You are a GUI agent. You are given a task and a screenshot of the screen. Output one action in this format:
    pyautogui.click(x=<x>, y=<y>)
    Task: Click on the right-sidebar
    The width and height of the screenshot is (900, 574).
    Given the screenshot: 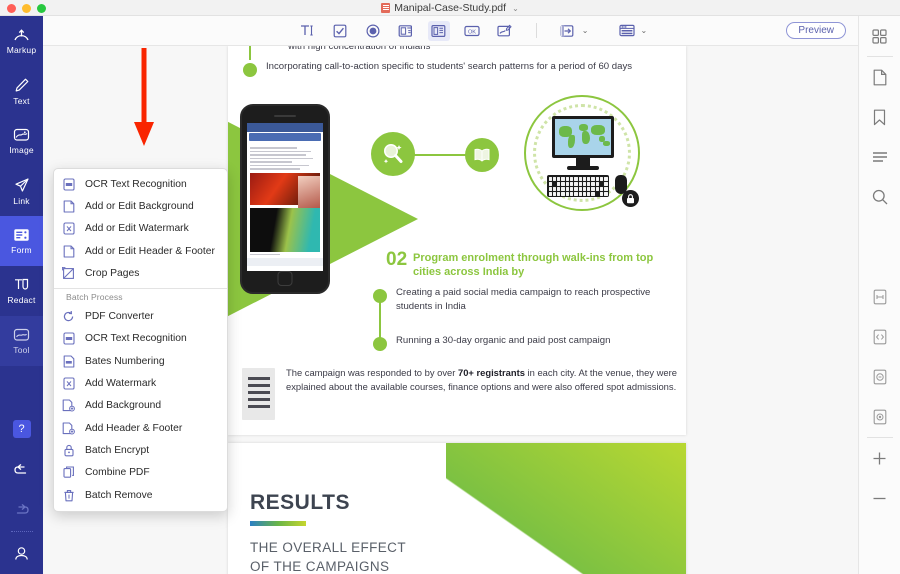 What is the action you would take?
    pyautogui.click(x=879, y=295)
    